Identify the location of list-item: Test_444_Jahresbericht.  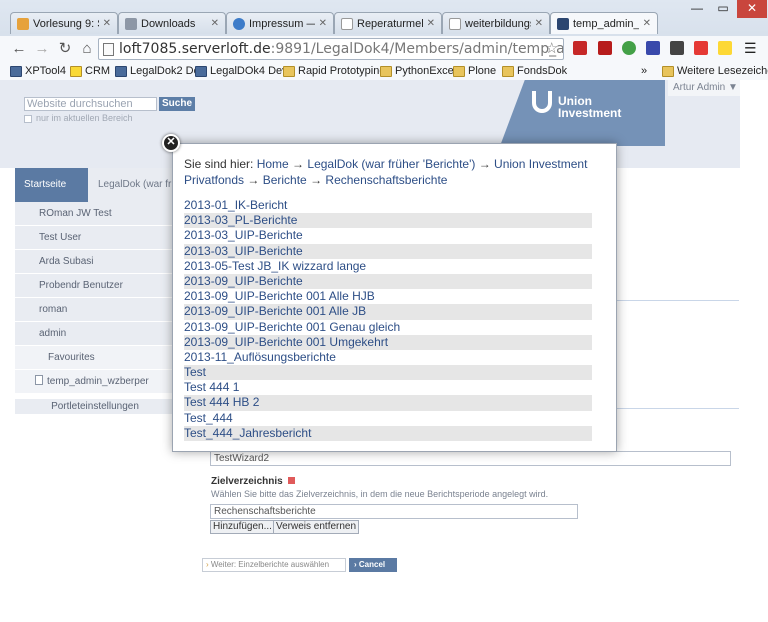
(388, 433).